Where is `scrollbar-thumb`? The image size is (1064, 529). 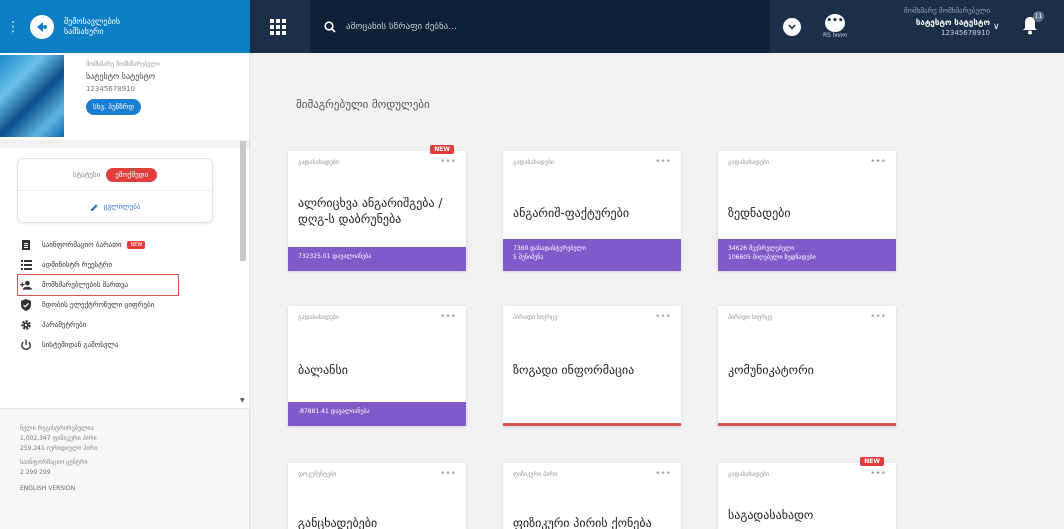 scrollbar-thumb is located at coordinates (243, 201).